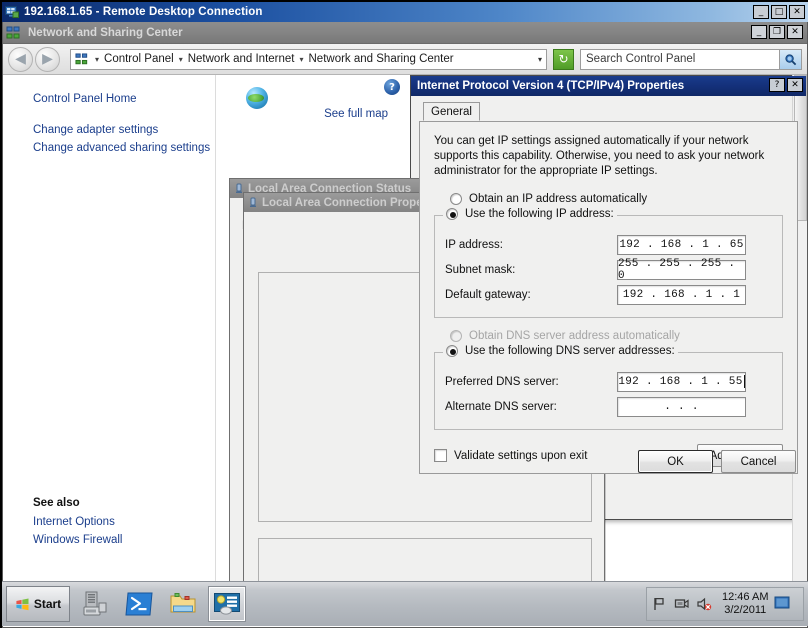  I want to click on radio-use-following-ip-indicator, so click(452, 214).